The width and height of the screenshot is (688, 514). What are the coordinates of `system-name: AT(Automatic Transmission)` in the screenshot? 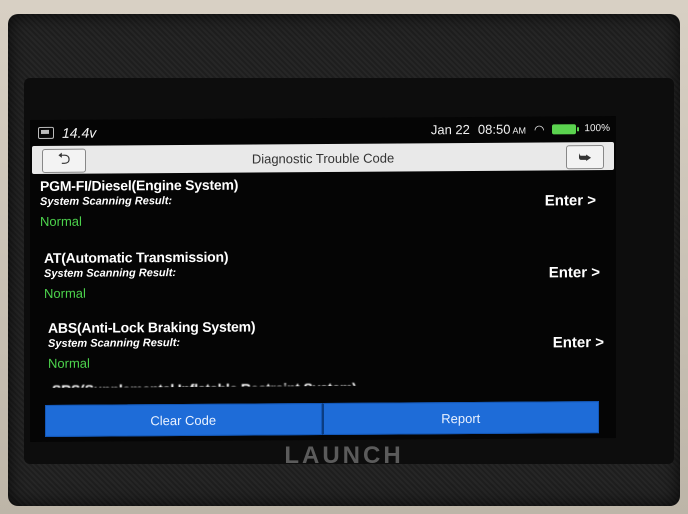 It's located at (136, 257).